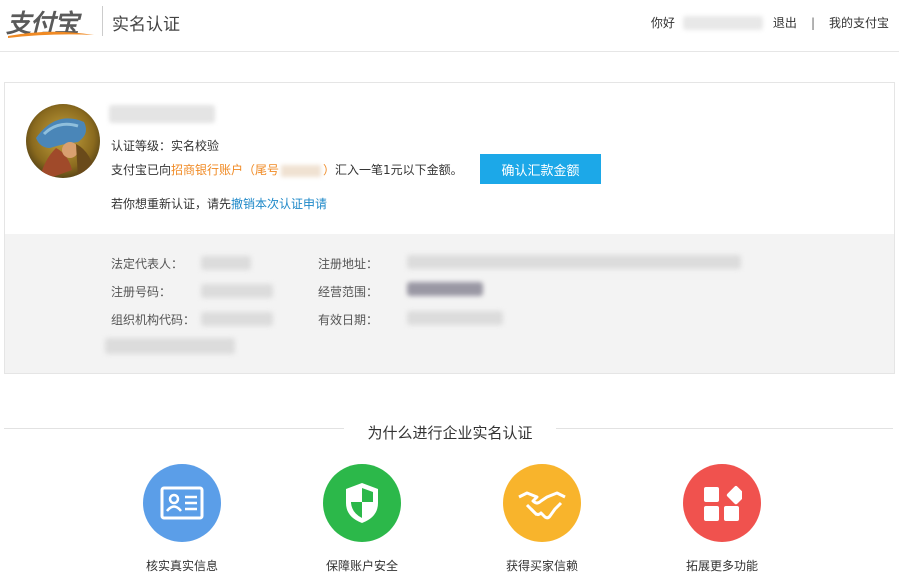 This screenshot has height=580, width=899. I want to click on remit-prefix: 支付宝已向, so click(141, 170).